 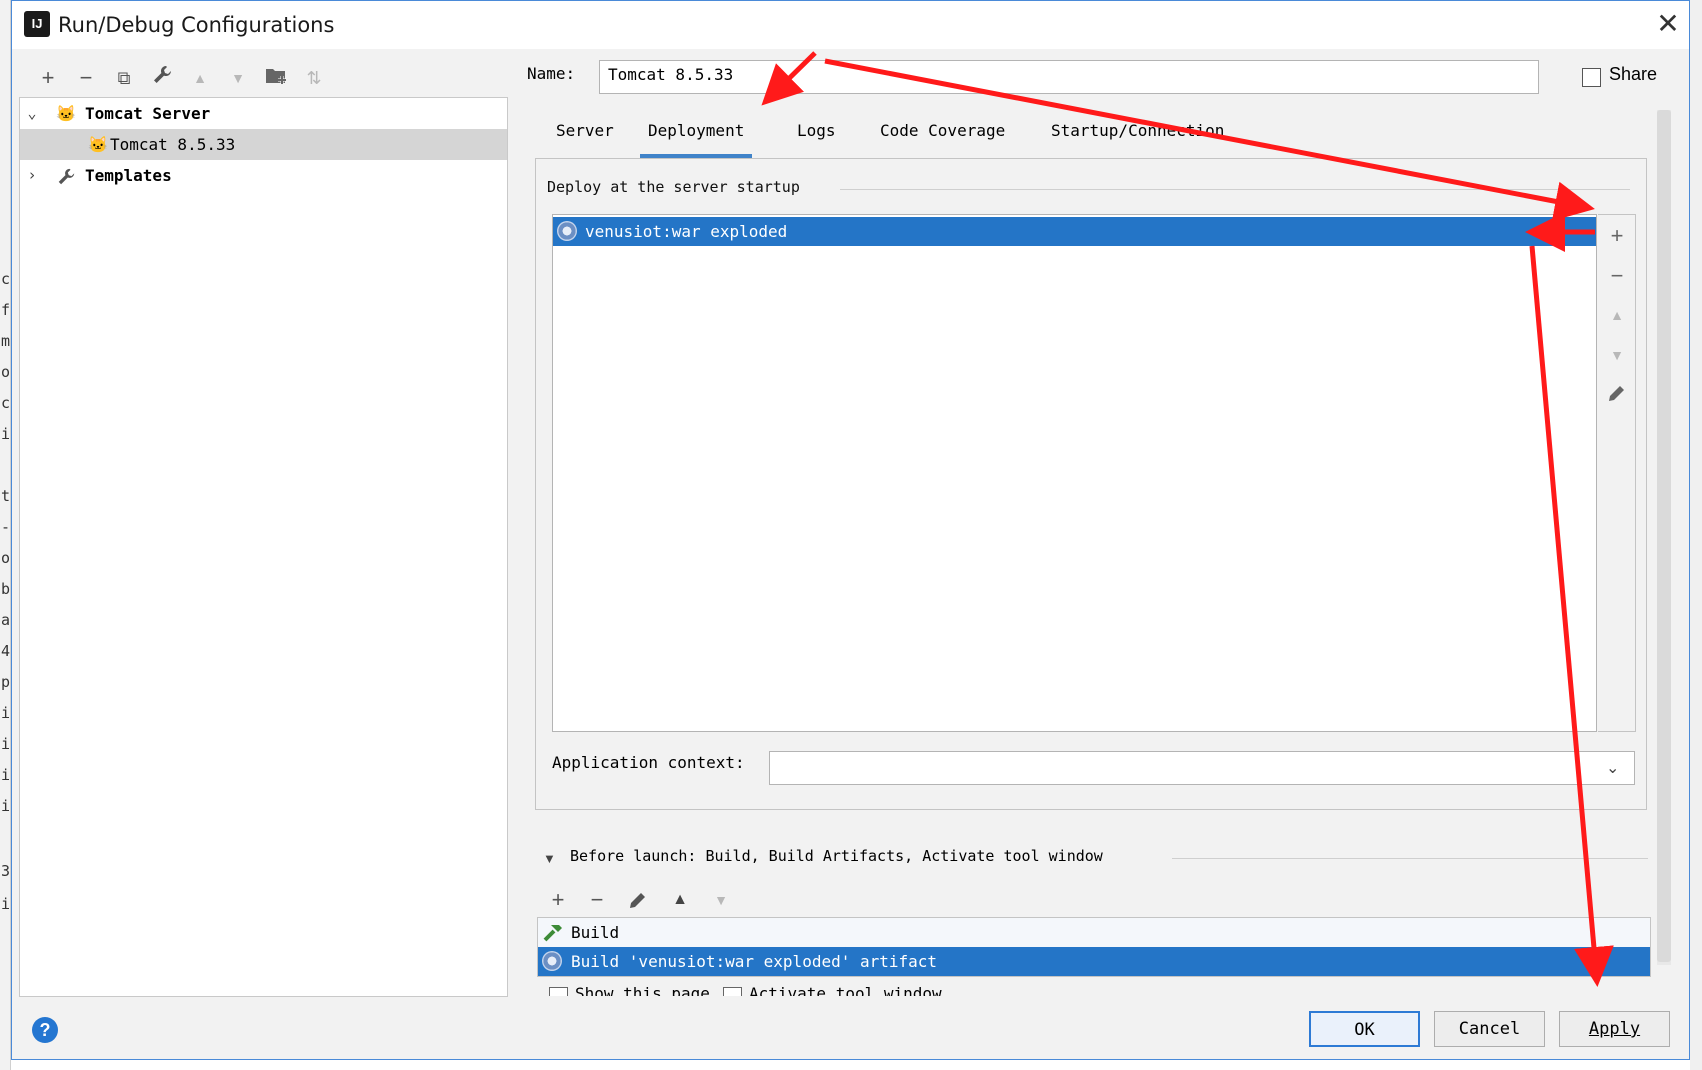 What do you see at coordinates (1696, 535) in the screenshot?
I see `background-right-edge` at bounding box center [1696, 535].